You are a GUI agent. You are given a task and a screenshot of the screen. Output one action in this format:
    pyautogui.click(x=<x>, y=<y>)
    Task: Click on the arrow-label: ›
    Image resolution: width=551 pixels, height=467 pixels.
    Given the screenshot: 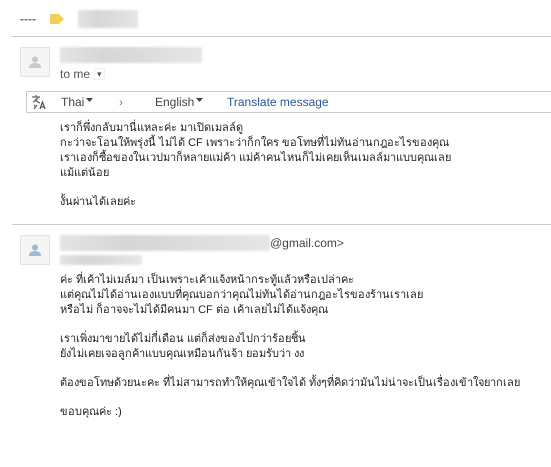 What is the action you would take?
    pyautogui.click(x=121, y=102)
    